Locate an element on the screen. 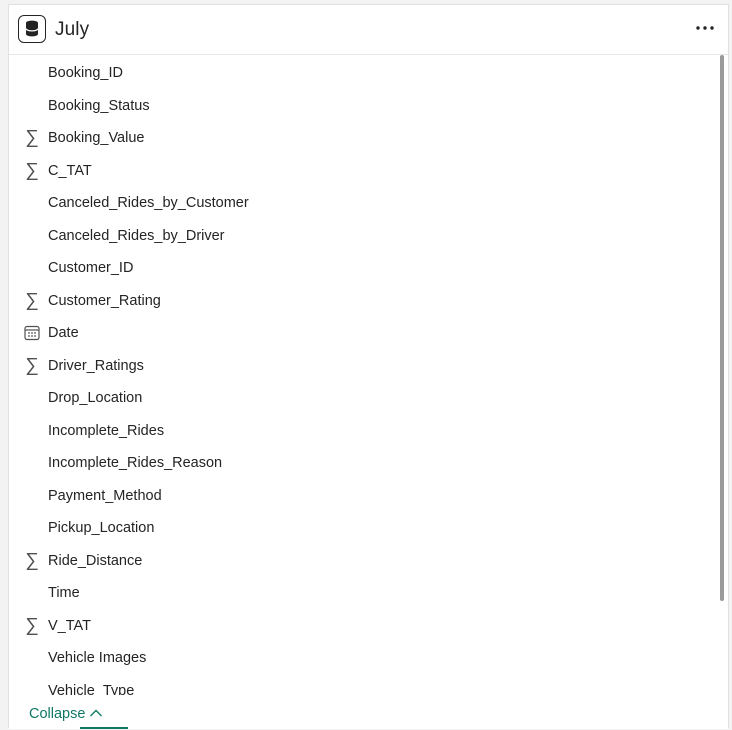  field-name: V_TAT is located at coordinates (69, 625).